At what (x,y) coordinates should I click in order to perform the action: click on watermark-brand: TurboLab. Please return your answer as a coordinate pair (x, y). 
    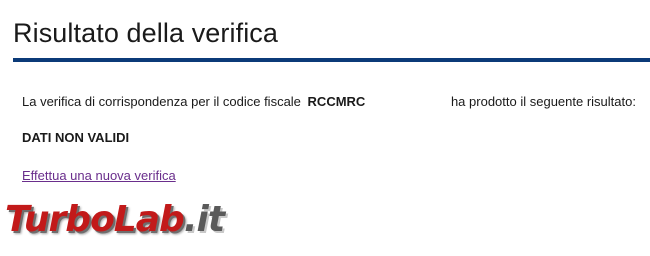
    Looking at the image, I should click on (95, 219).